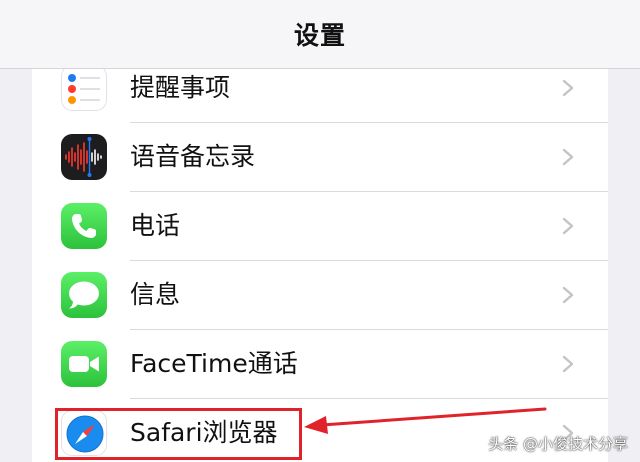 This screenshot has width=640, height=462. I want to click on settings-row-phone: 电话, so click(320, 226).